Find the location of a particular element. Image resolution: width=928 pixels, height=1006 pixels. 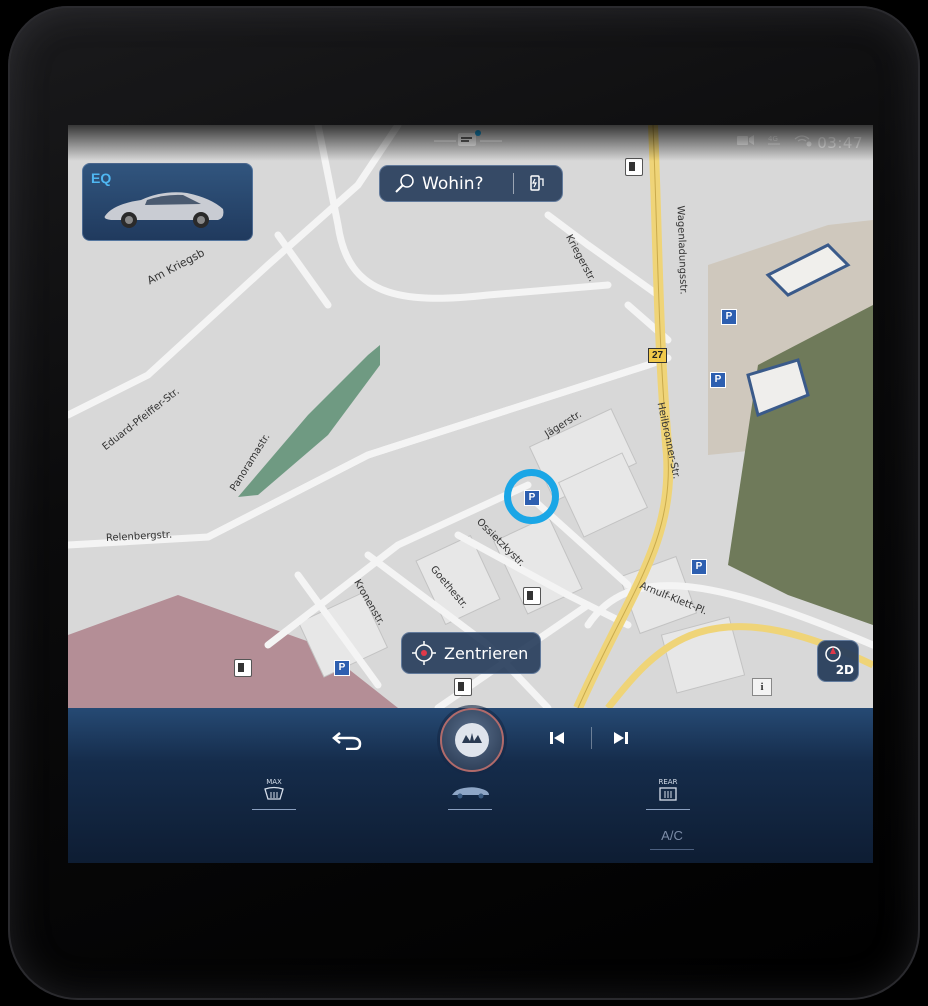

compass-icon is located at coordinates (833, 654).